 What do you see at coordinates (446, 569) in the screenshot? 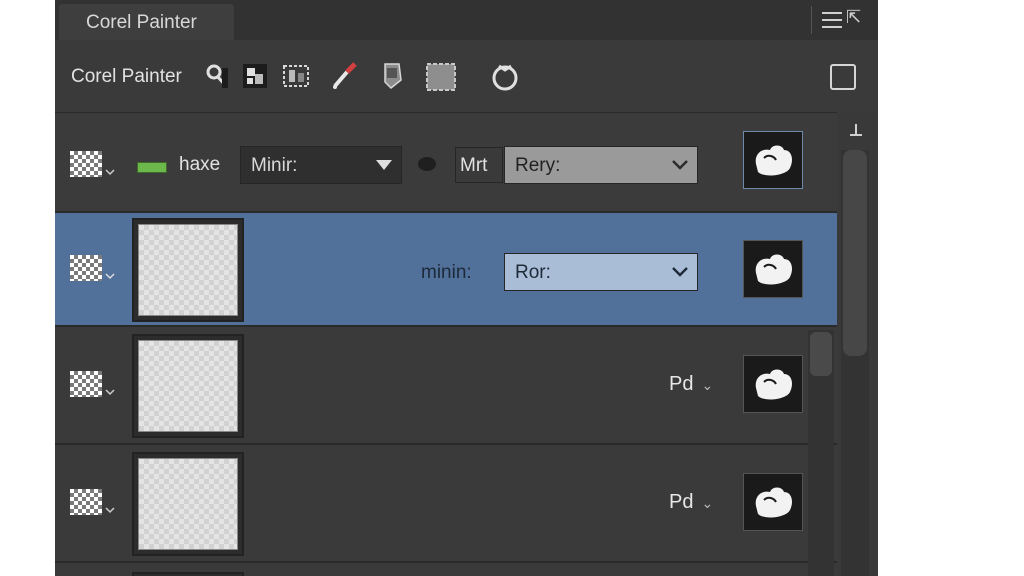
I see `layer-row` at bounding box center [446, 569].